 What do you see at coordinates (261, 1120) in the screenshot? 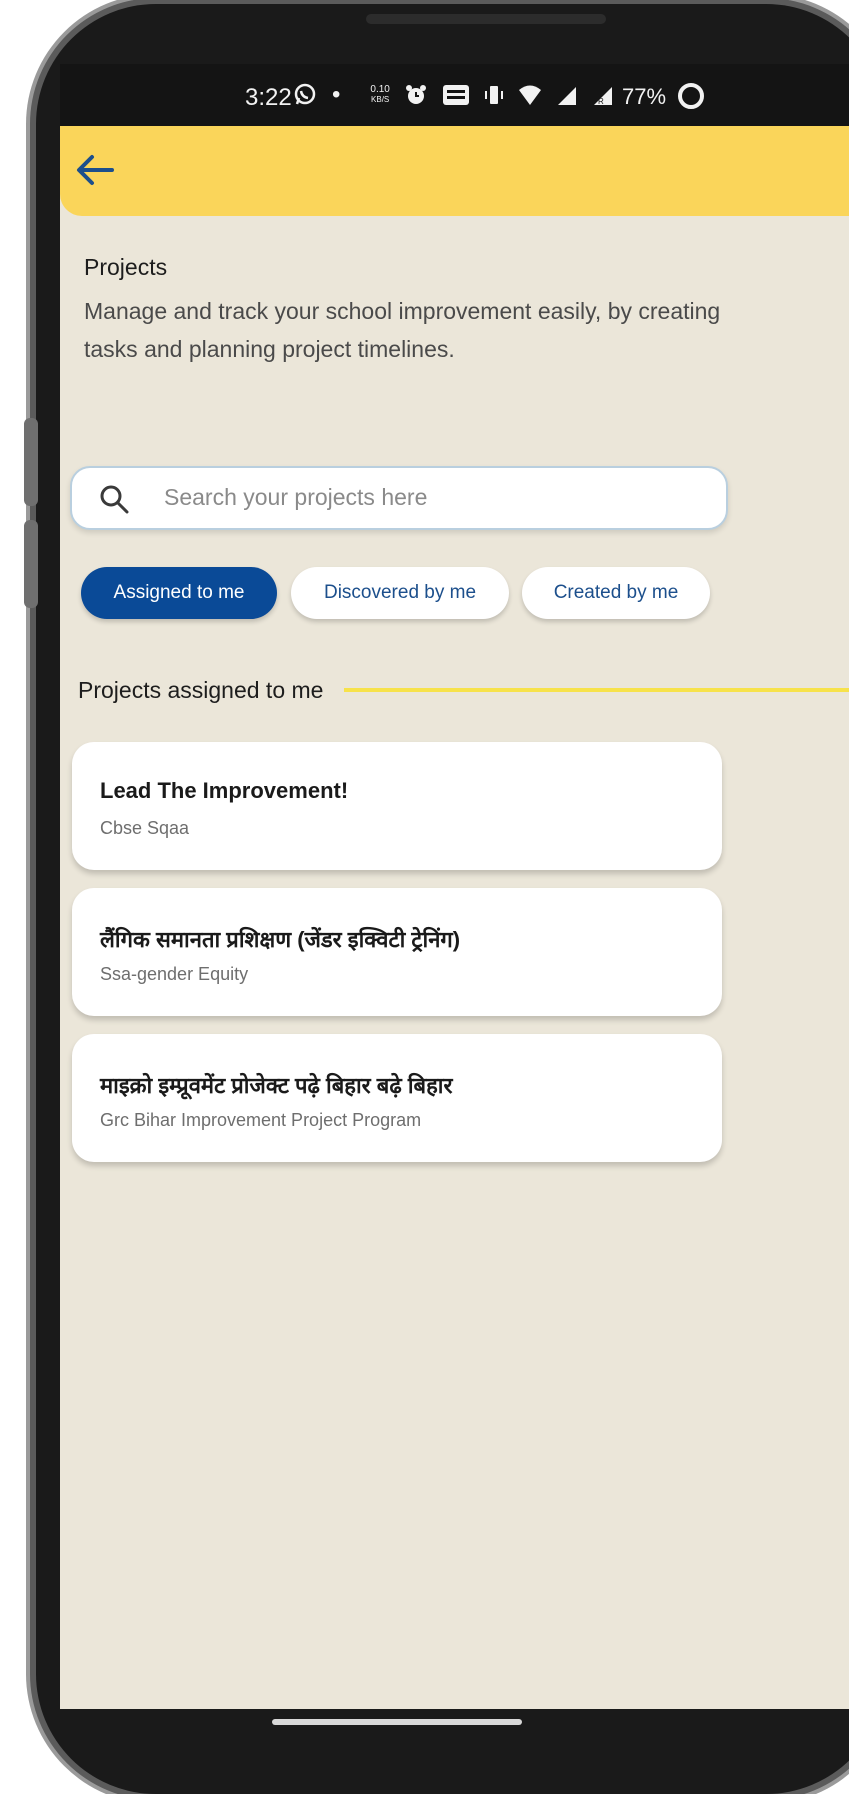
I see `project-subtitle: Grc Bihar Improvement Project Program` at bounding box center [261, 1120].